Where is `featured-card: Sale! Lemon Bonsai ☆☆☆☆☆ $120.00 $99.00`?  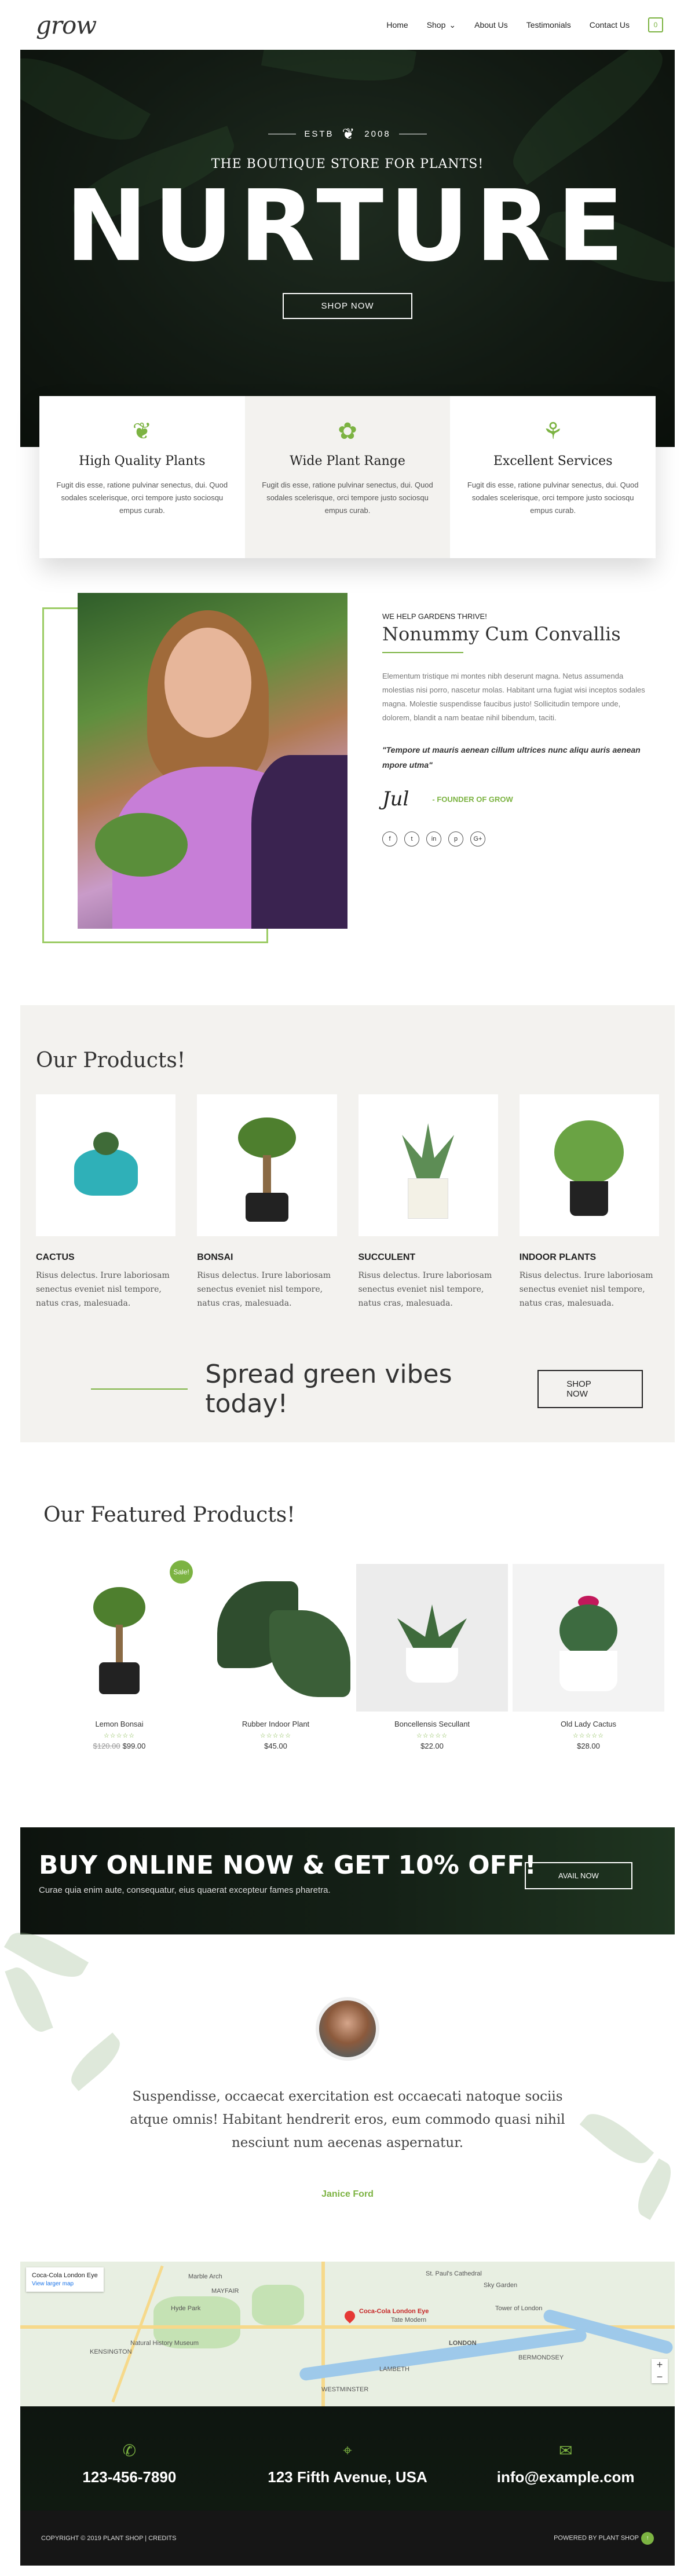
featured-card: Sale! Lemon Bonsai ☆☆☆☆☆ $120.00 $99.00 is located at coordinates (119, 1655).